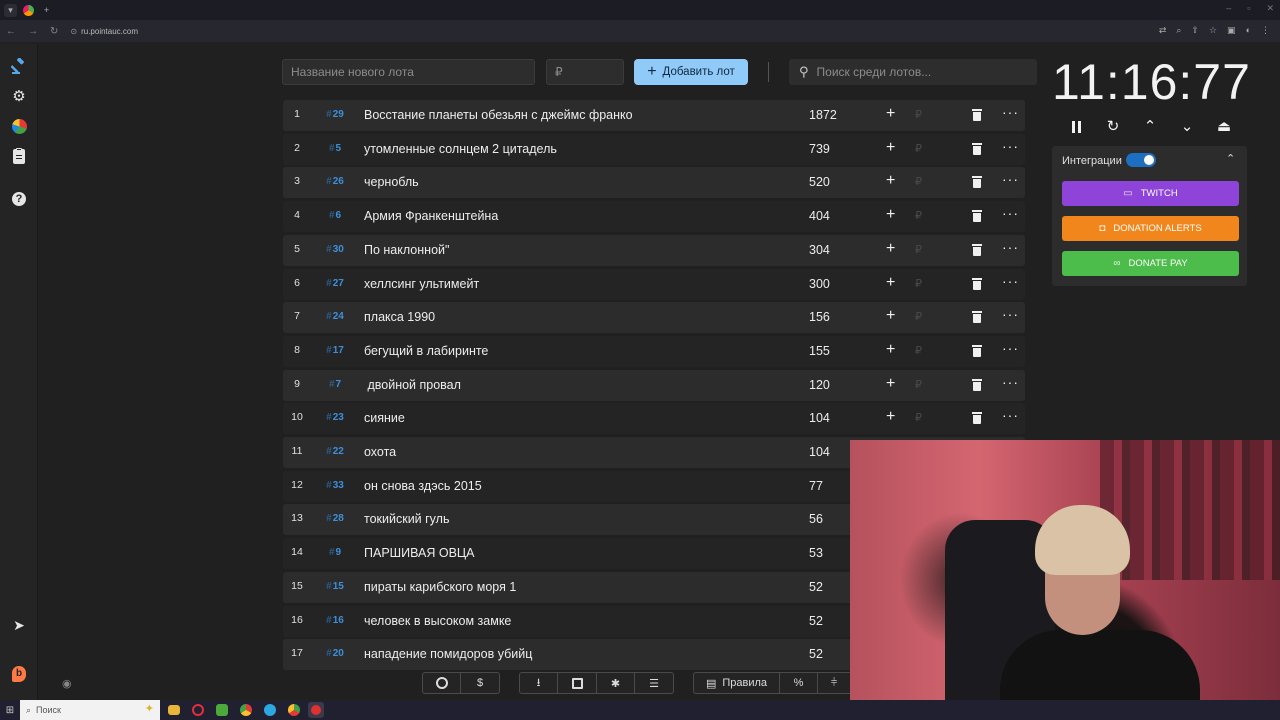  What do you see at coordinates (198, 710) in the screenshot?
I see `opera-icon` at bounding box center [198, 710].